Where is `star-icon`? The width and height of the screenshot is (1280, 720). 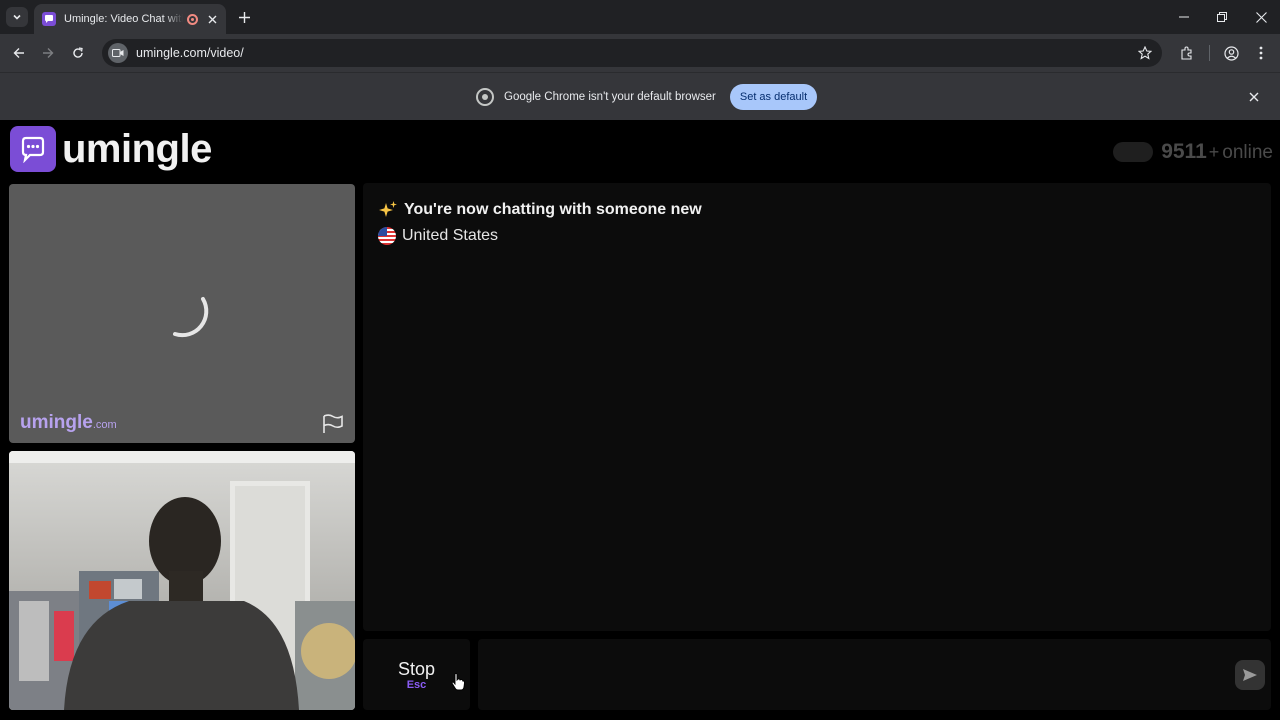
star-icon is located at coordinates (1145, 53).